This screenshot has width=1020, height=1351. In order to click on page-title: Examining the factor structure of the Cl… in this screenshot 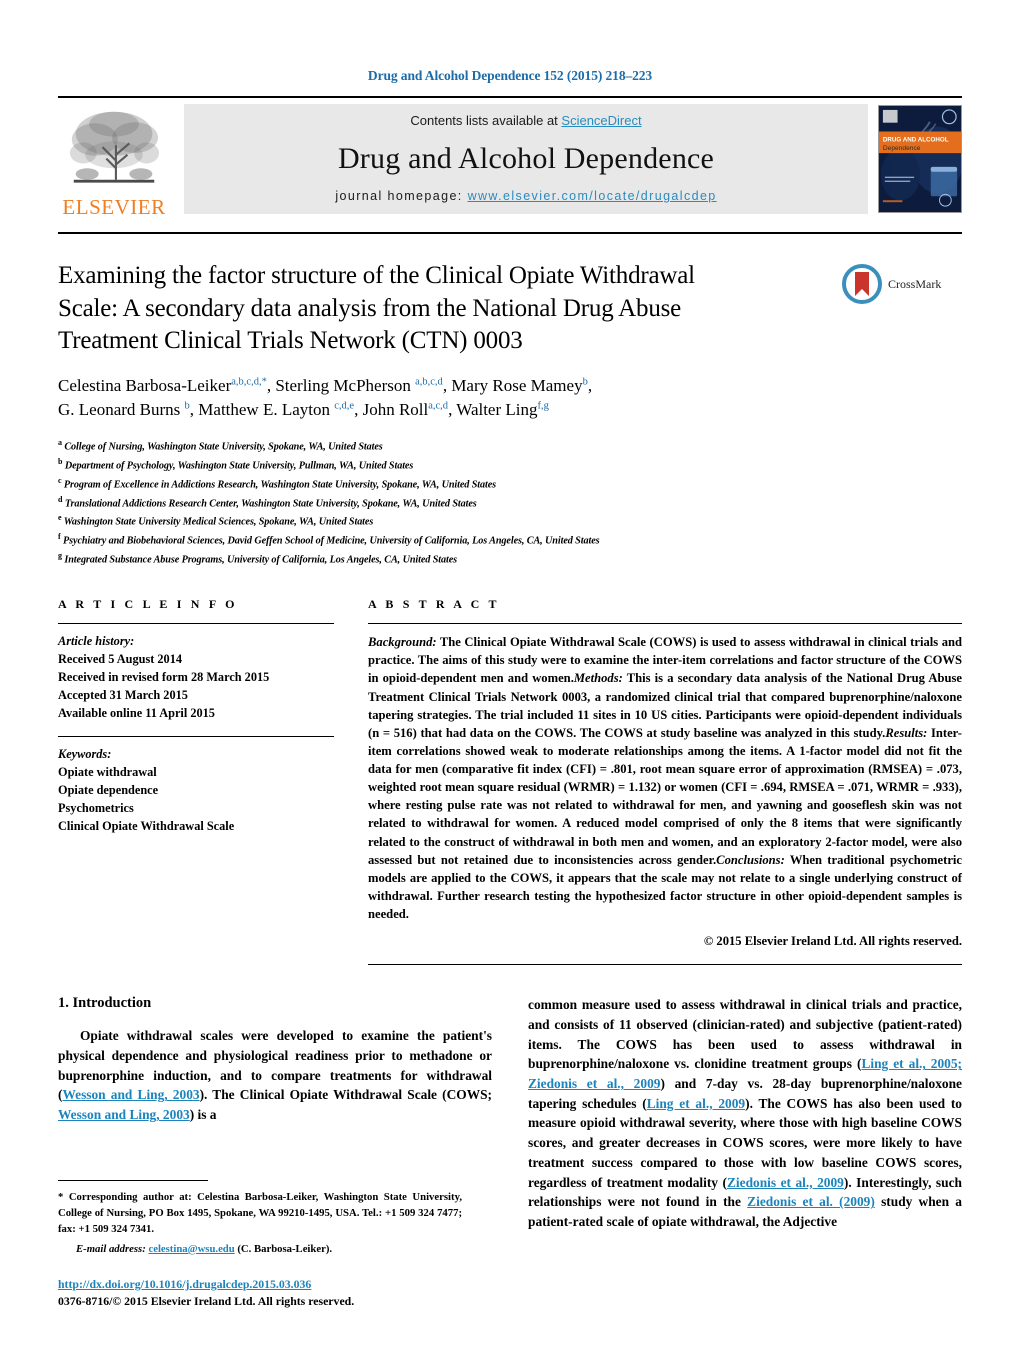, I will do `click(376, 308)`.